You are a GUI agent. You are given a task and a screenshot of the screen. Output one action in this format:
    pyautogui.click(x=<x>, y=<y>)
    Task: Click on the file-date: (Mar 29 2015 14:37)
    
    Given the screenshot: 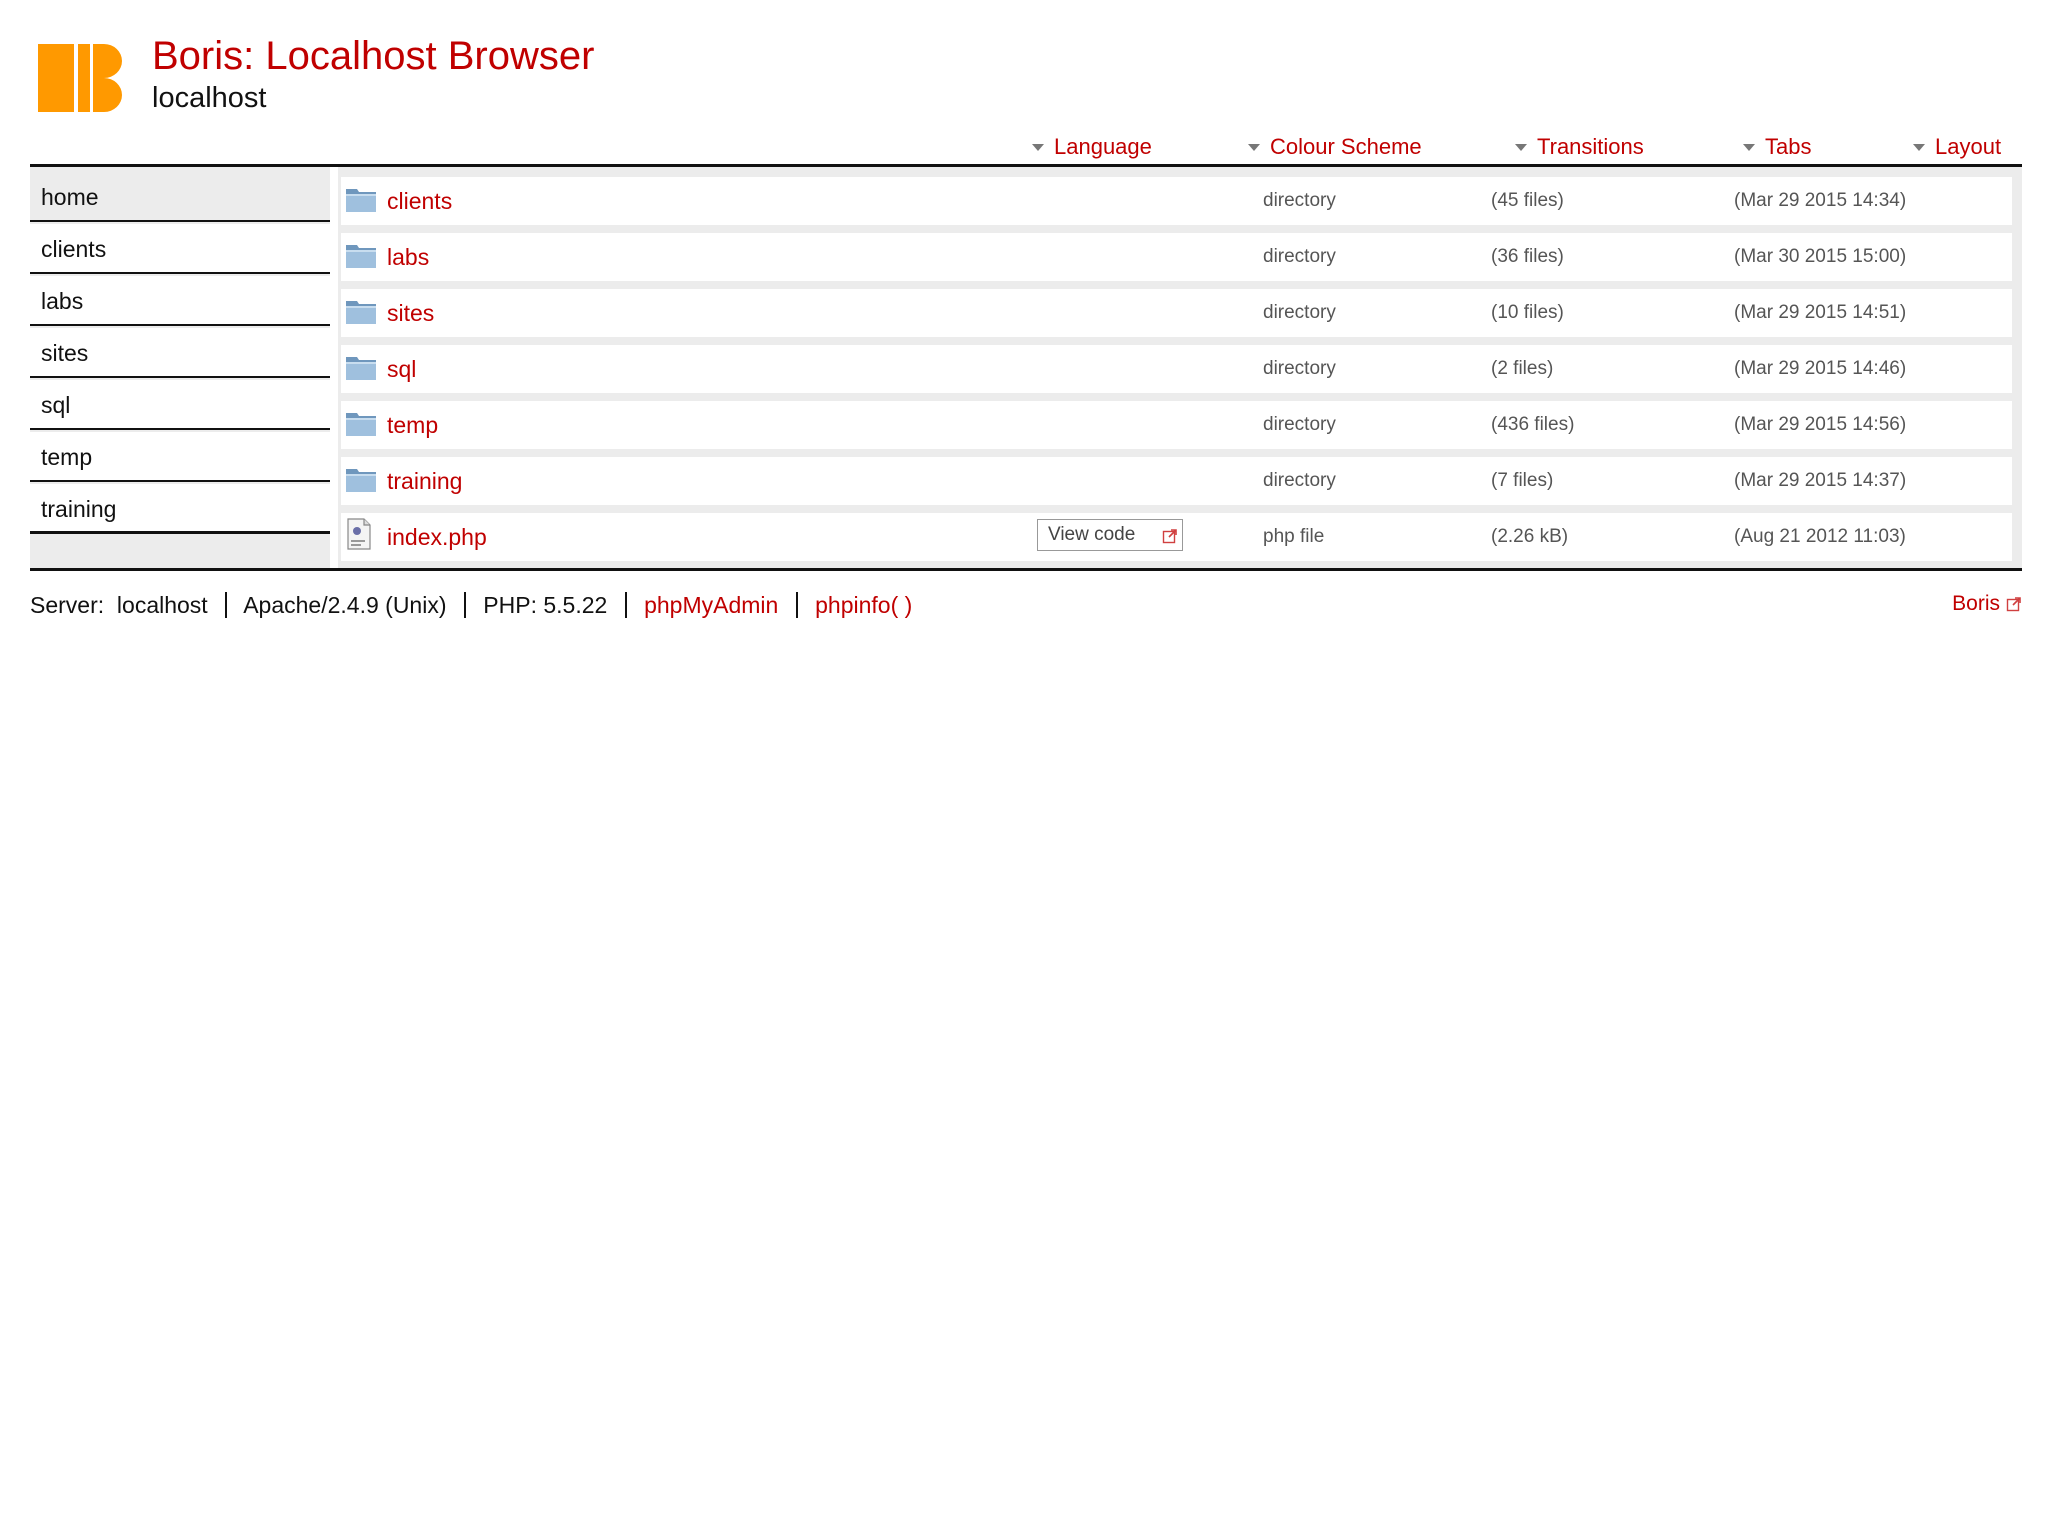 What is the action you would take?
    pyautogui.click(x=1820, y=480)
    